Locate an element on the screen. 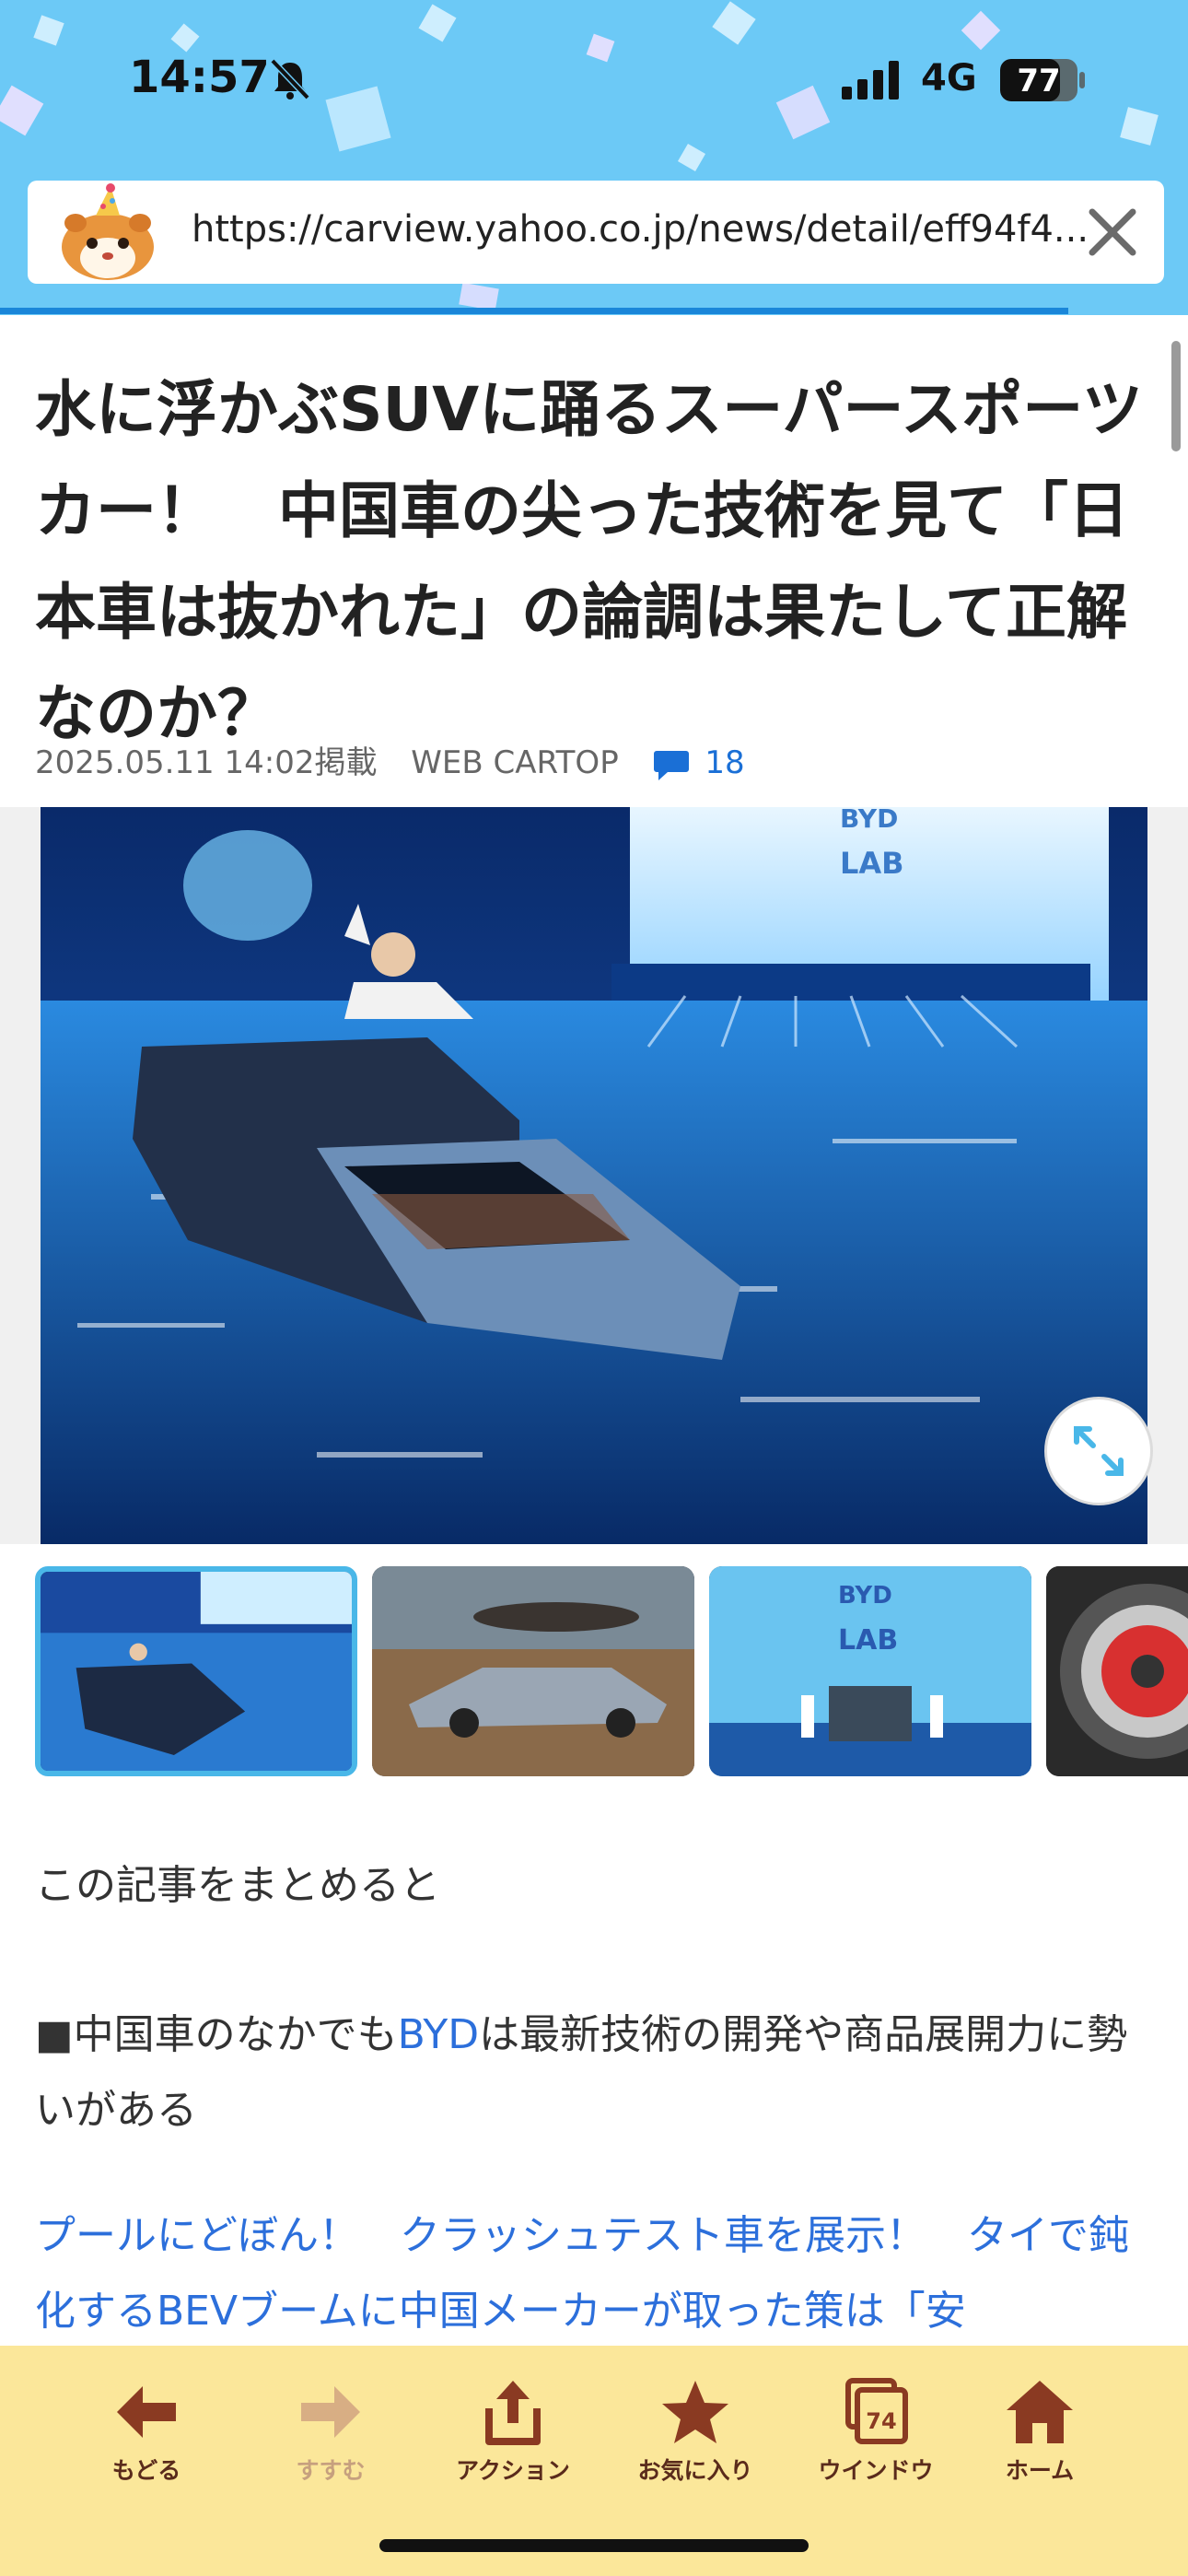  network-type: 4G is located at coordinates (949, 78).